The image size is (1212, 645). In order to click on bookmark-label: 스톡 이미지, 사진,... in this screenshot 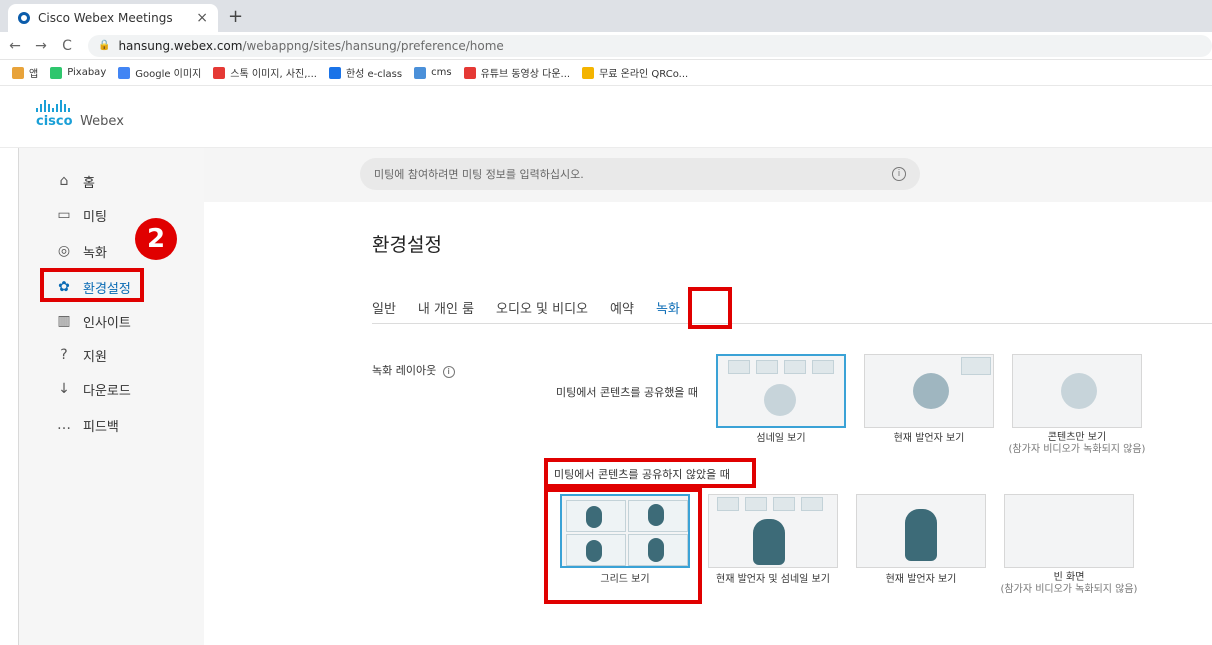, I will do `click(273, 74)`.